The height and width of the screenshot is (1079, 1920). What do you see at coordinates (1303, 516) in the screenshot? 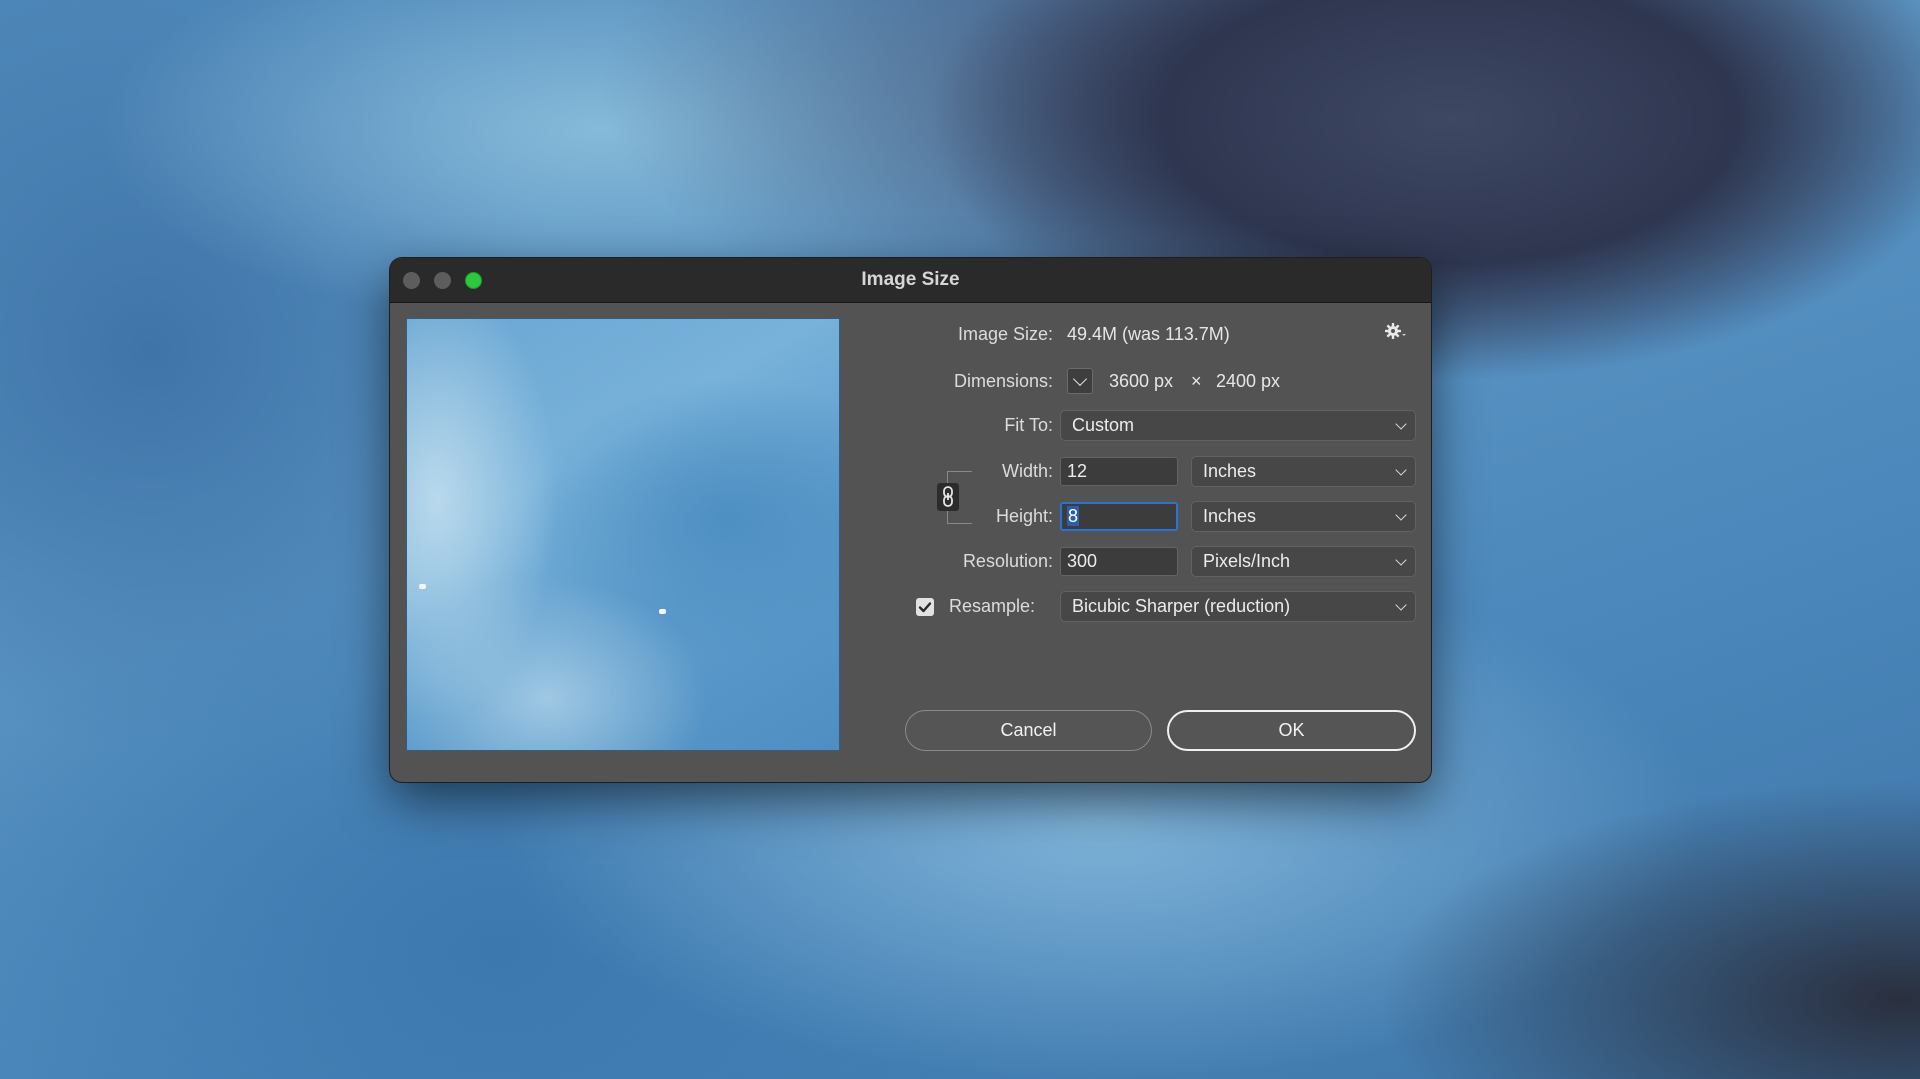
I see `height-unit-select: Inches` at bounding box center [1303, 516].